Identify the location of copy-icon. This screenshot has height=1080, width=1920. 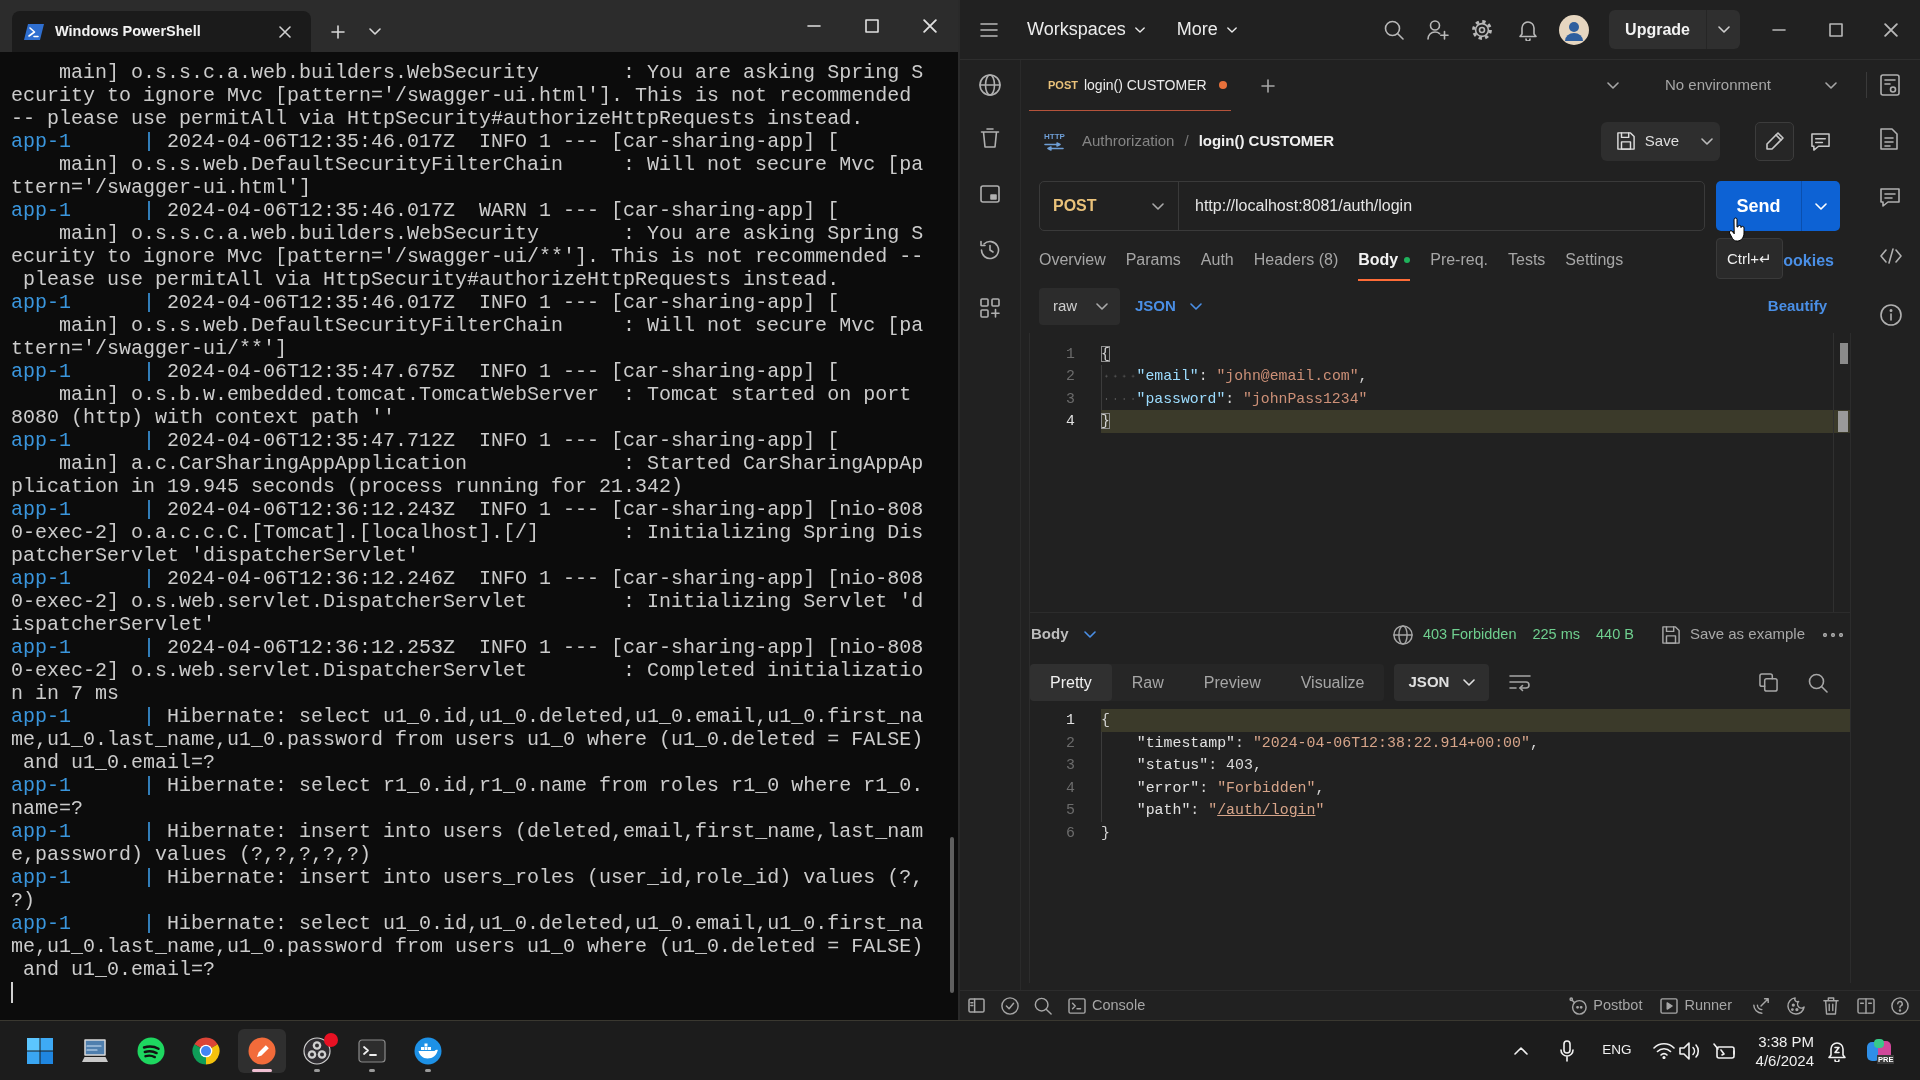
(1768, 682).